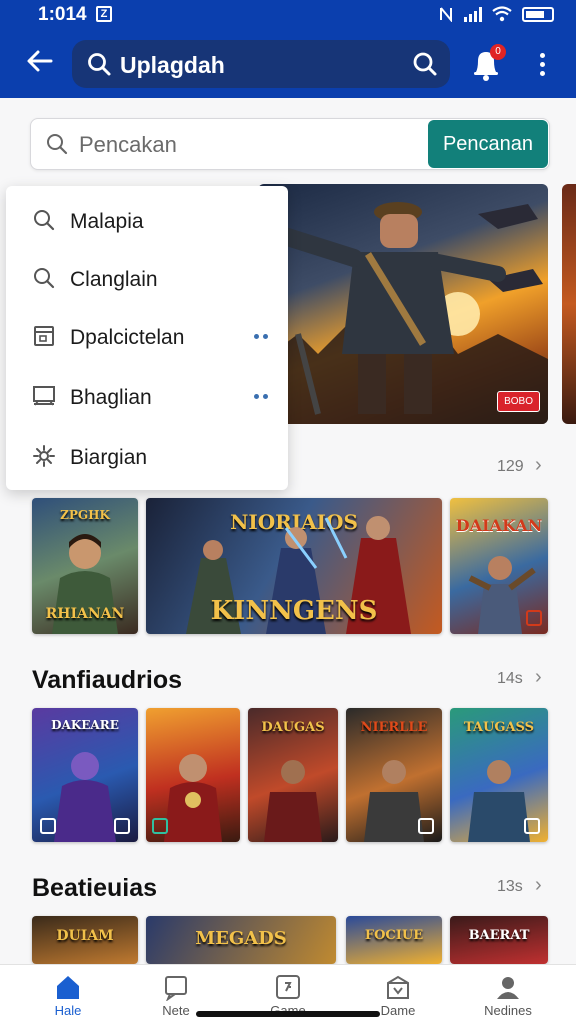  I want to click on dropdown-item: Bhaglian, so click(147, 395).